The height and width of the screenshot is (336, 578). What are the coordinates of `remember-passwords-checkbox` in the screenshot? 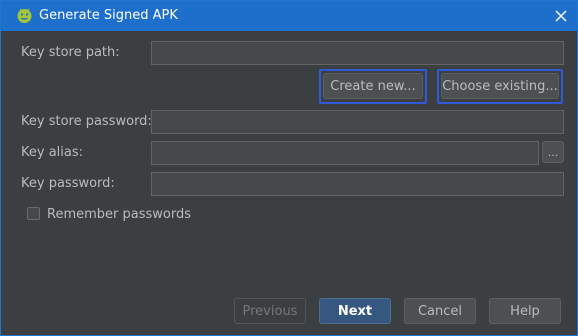 It's located at (33, 213).